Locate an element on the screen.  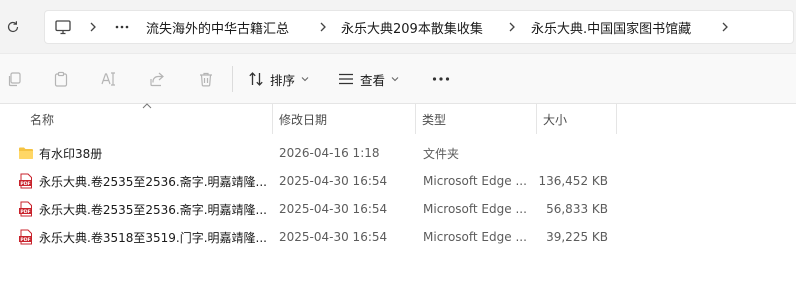
breadcrumb-overflow-button is located at coordinates (122, 27).